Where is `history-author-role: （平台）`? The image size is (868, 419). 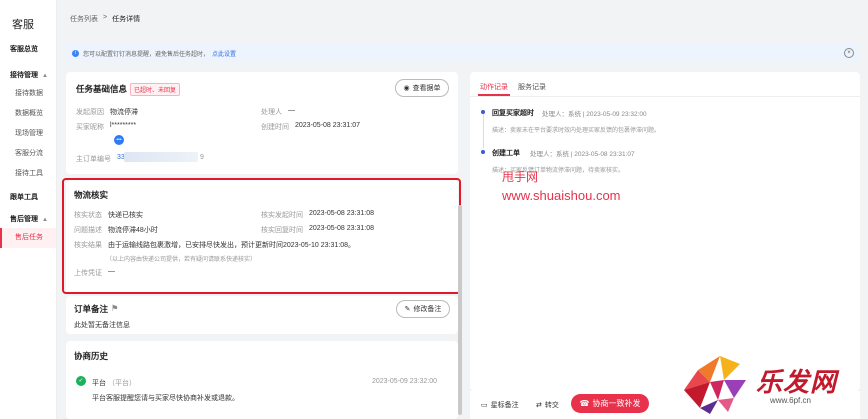
history-author-role: （平台） is located at coordinates (122, 383).